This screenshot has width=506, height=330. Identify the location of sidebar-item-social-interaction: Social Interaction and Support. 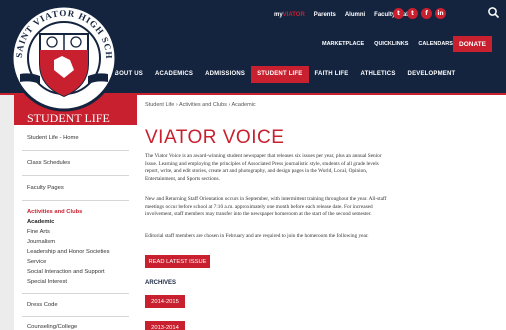
(75, 272).